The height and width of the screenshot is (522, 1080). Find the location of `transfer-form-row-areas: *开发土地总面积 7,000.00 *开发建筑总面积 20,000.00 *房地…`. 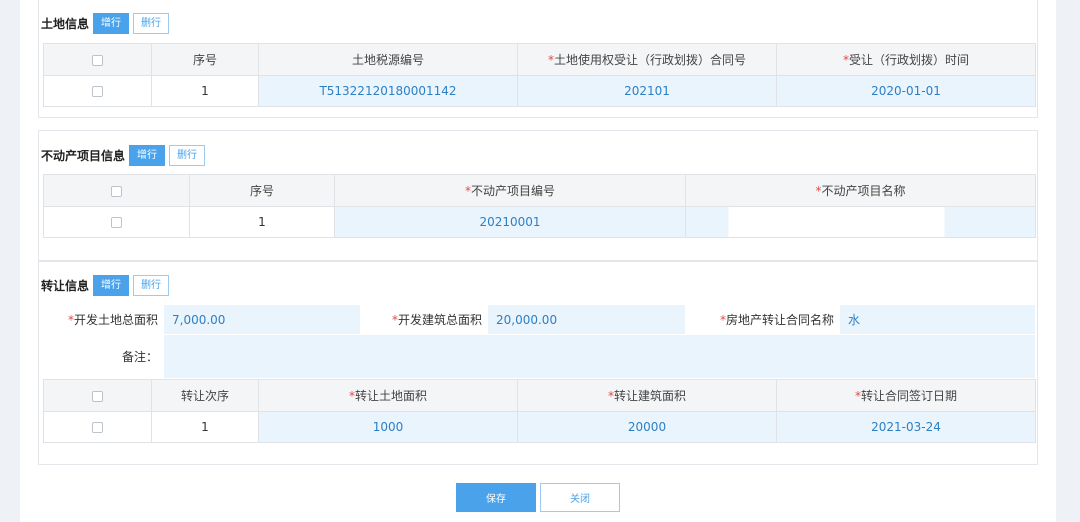

transfer-form-row-areas: *开发土地总面积 7,000.00 *开发建筑总面积 20,000.00 *房地… is located at coordinates (539, 320).